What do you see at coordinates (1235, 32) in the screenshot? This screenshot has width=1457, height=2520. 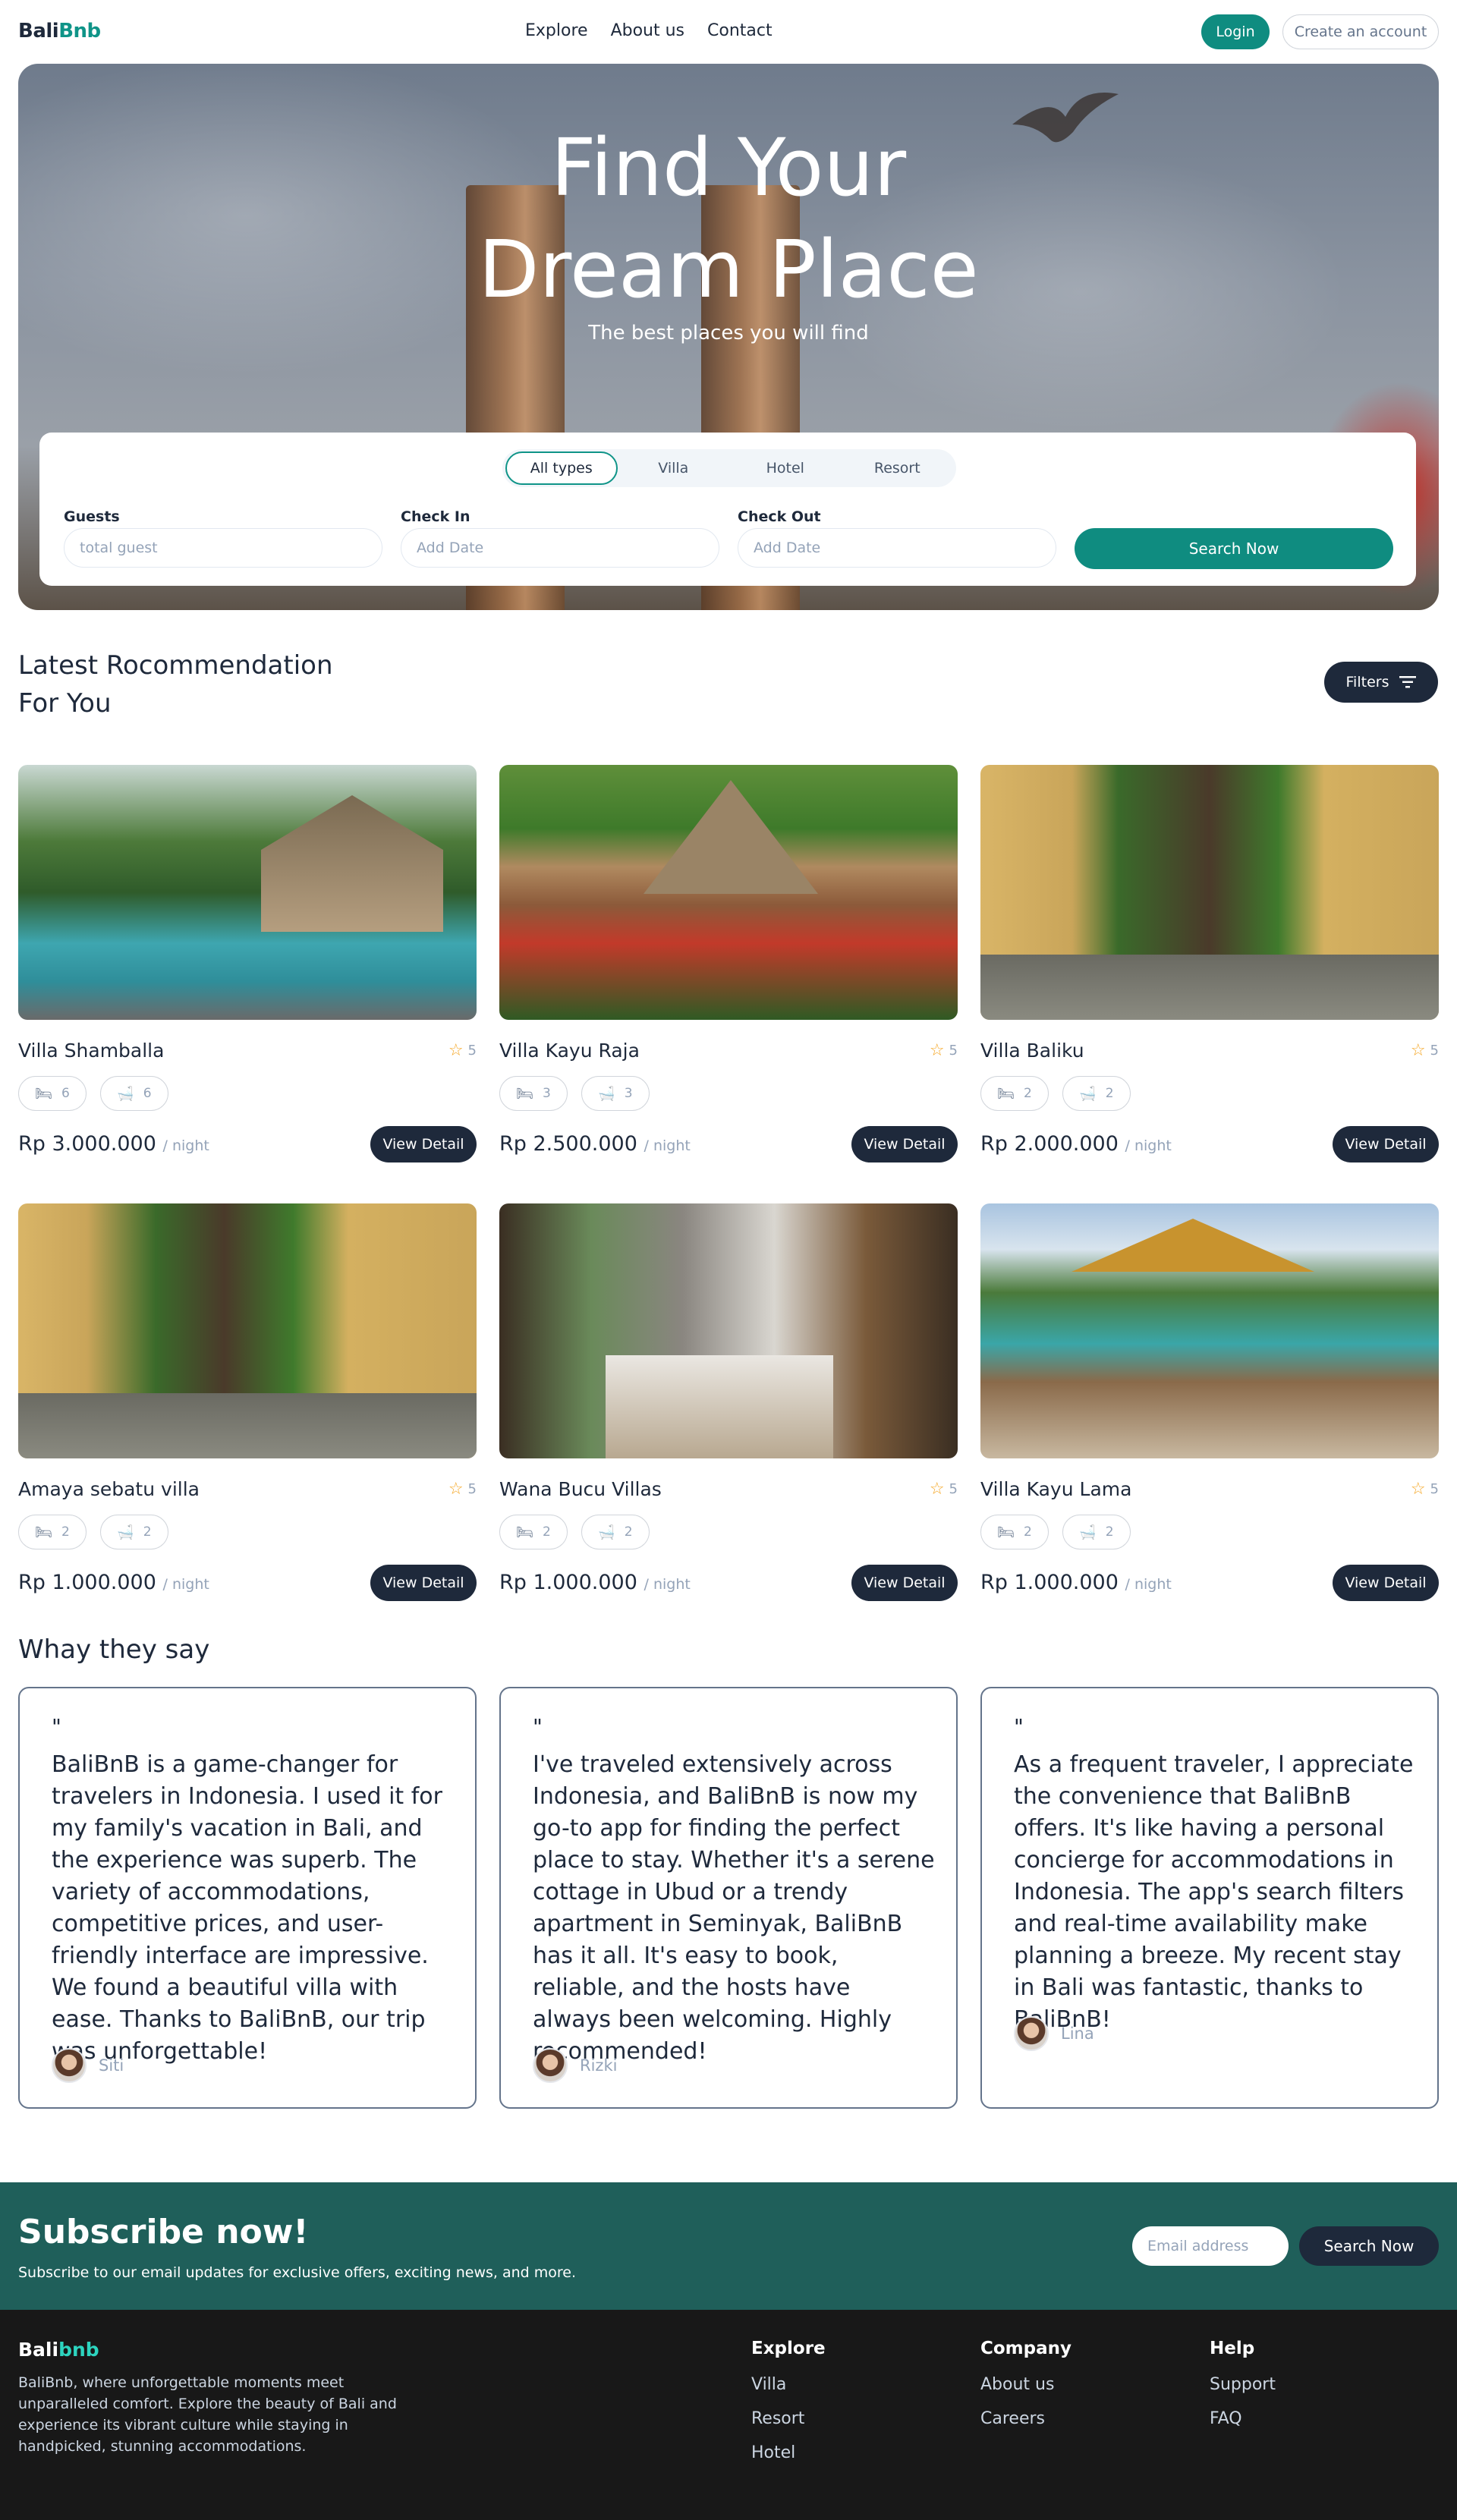 I see `login-button: Login` at bounding box center [1235, 32].